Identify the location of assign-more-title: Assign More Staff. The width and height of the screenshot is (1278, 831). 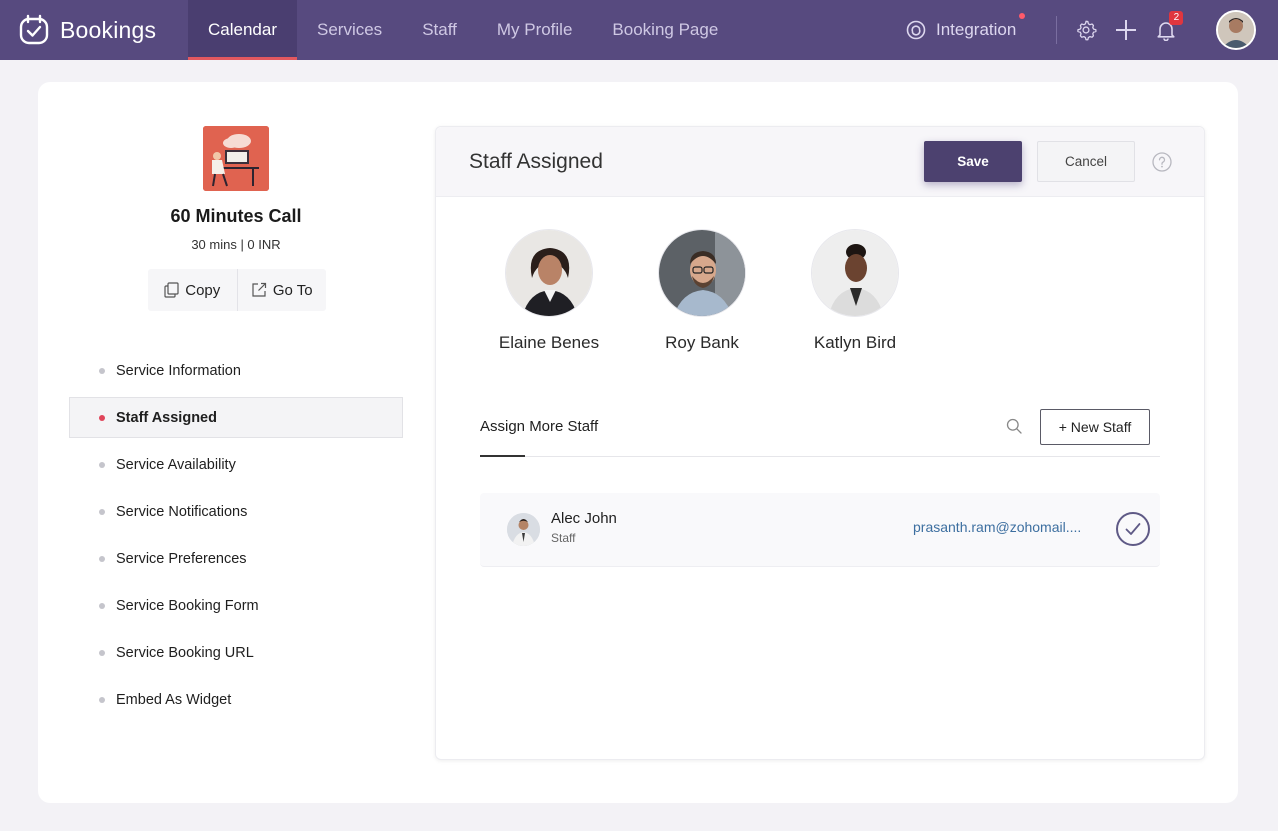
(539, 426).